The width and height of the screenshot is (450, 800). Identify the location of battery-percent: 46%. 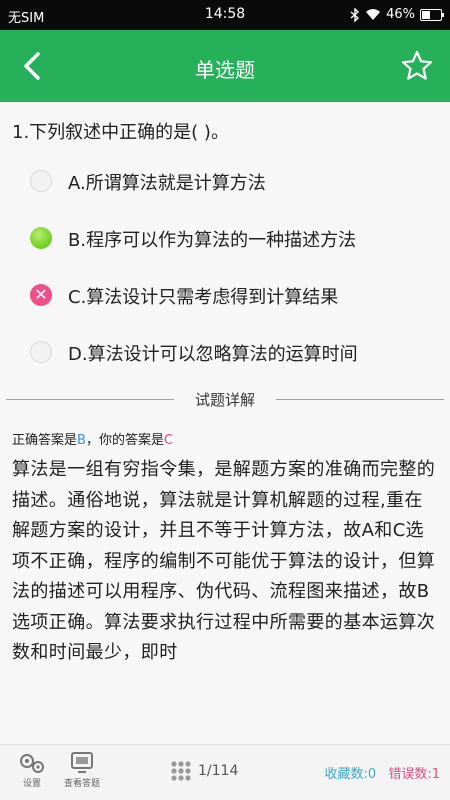
(400, 14).